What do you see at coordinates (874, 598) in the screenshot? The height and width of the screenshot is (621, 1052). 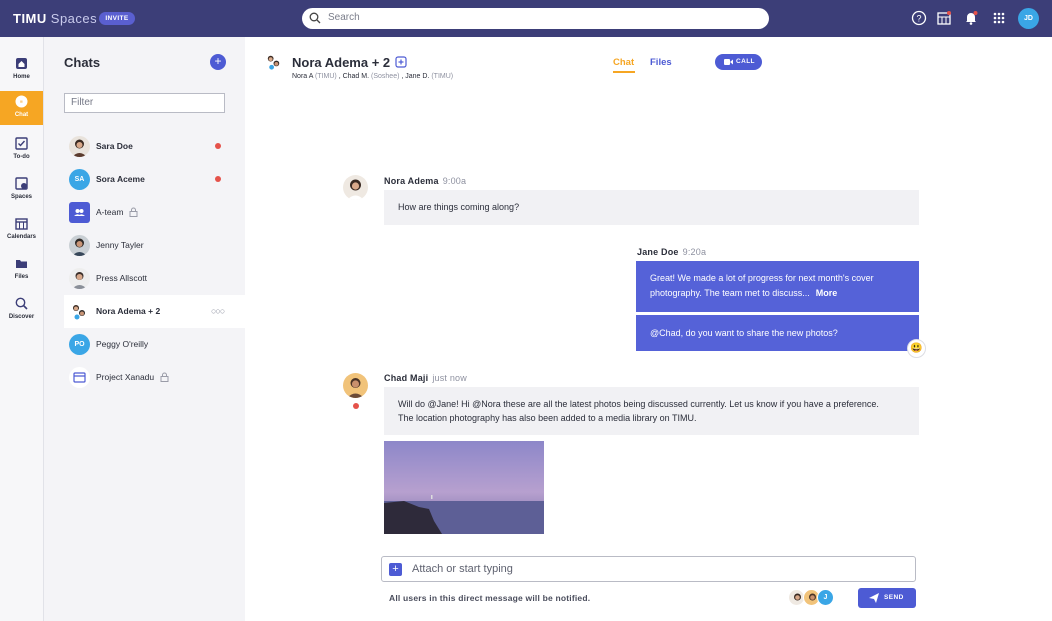 I see `send-icon` at bounding box center [874, 598].